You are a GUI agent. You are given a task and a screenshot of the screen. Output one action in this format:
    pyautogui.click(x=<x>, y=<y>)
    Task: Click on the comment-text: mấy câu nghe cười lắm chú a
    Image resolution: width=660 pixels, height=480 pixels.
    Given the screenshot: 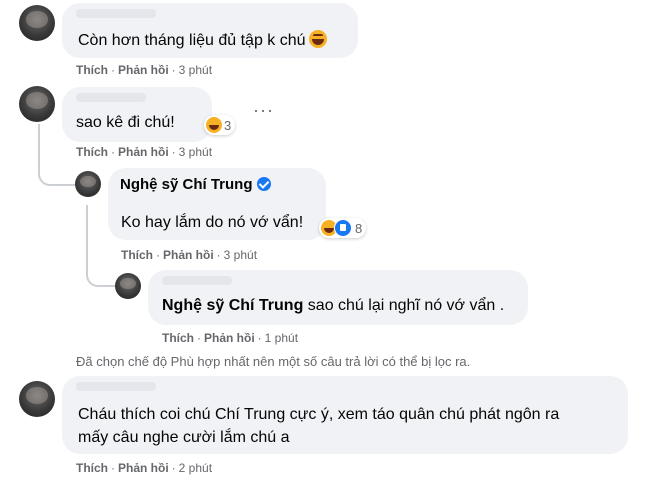 What is the action you would take?
    pyautogui.click(x=184, y=437)
    